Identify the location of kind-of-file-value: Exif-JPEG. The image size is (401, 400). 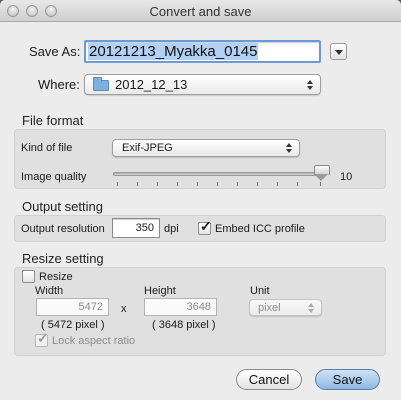
(147, 148).